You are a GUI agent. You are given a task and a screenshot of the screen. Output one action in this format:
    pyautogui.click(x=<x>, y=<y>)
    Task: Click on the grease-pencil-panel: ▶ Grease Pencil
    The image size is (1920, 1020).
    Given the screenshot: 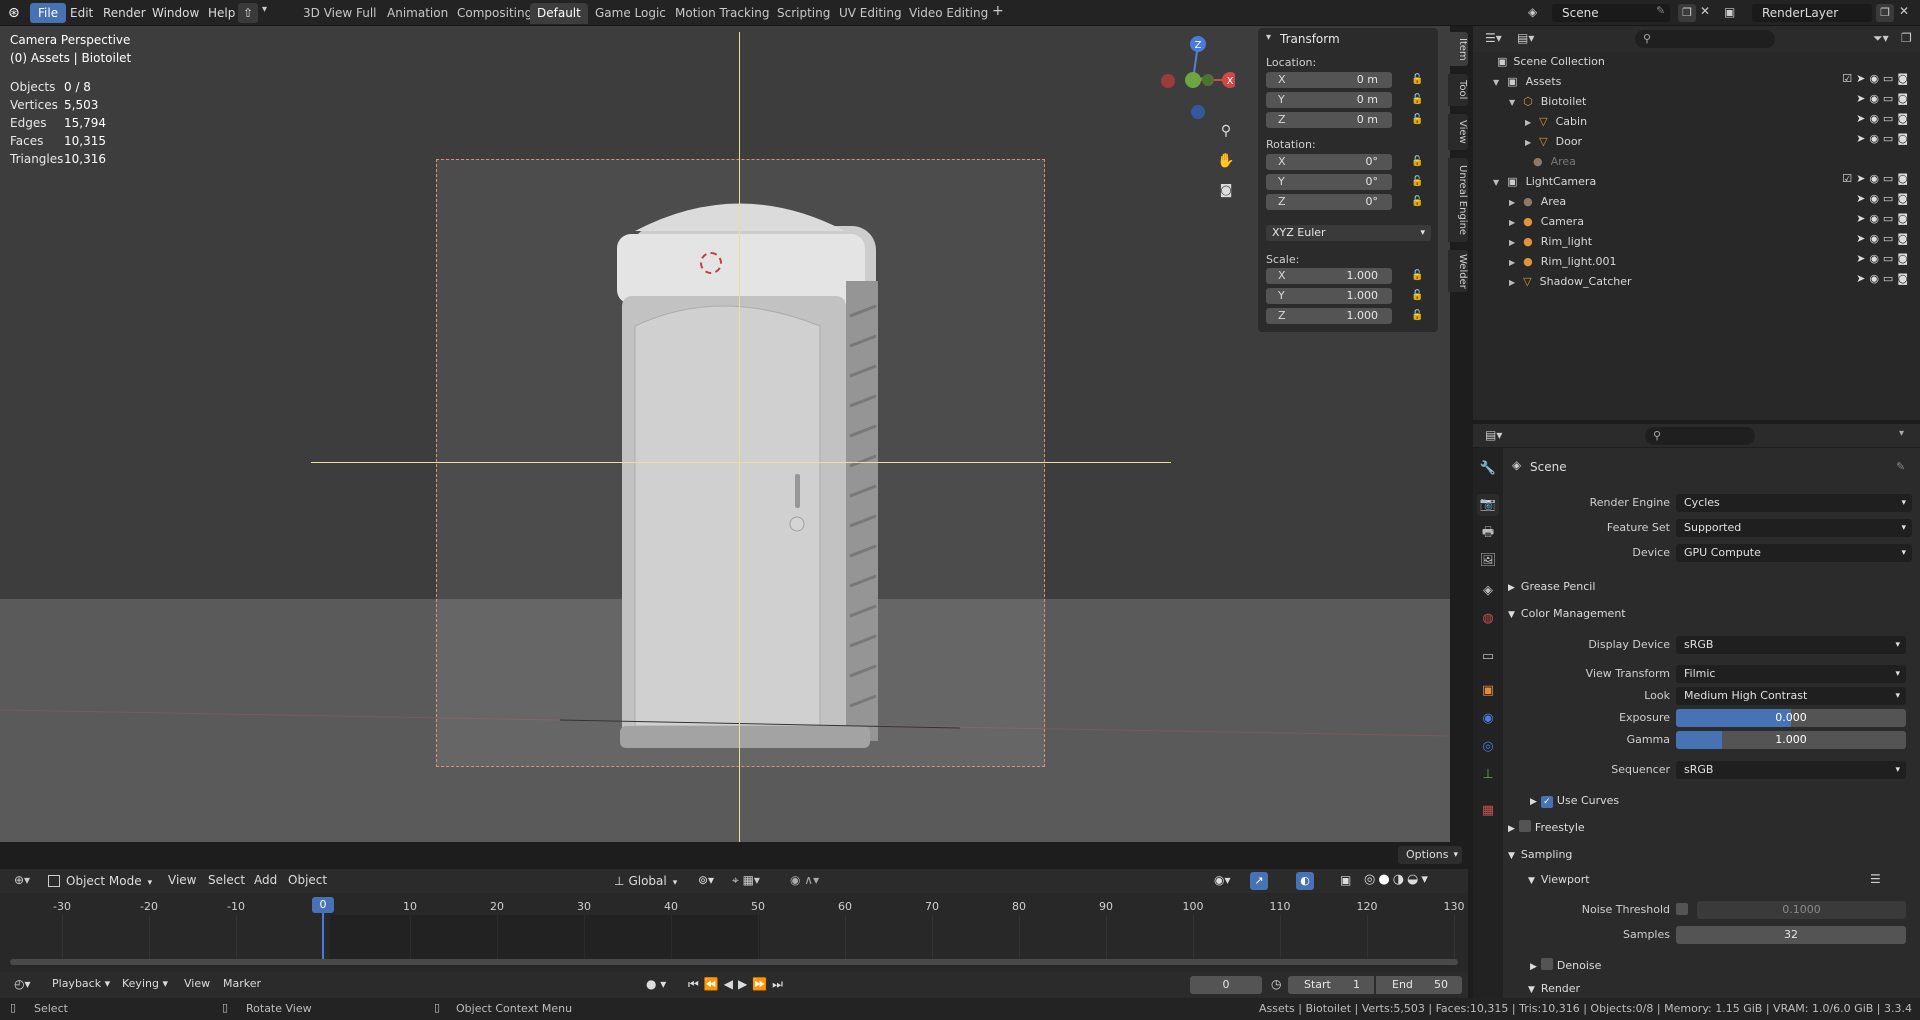 What is the action you would take?
    pyautogui.click(x=1551, y=587)
    